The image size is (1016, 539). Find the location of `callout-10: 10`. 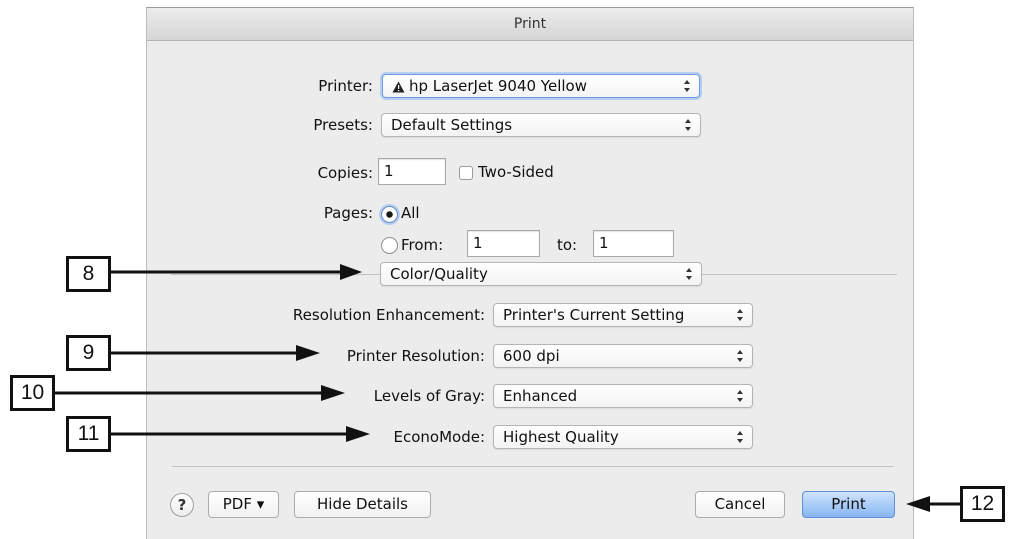

callout-10: 10 is located at coordinates (32, 393).